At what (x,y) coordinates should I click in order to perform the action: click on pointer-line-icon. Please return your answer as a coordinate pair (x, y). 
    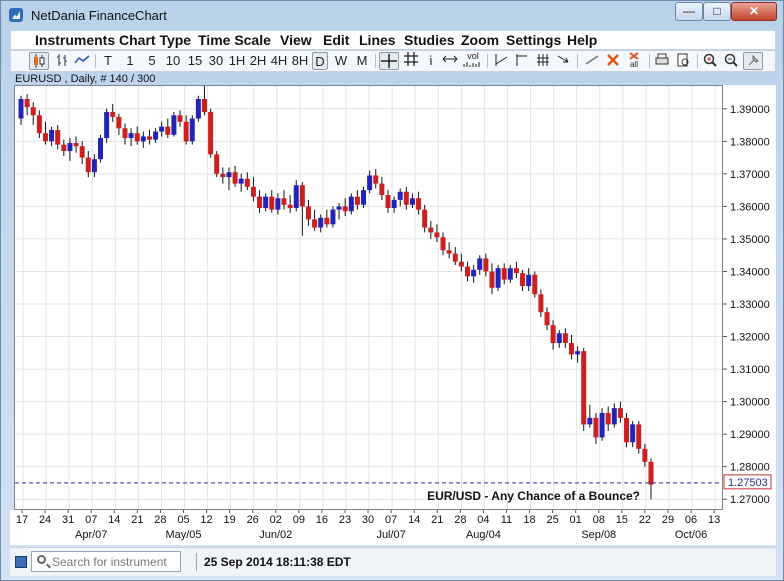
    Looking at the image, I should click on (564, 61).